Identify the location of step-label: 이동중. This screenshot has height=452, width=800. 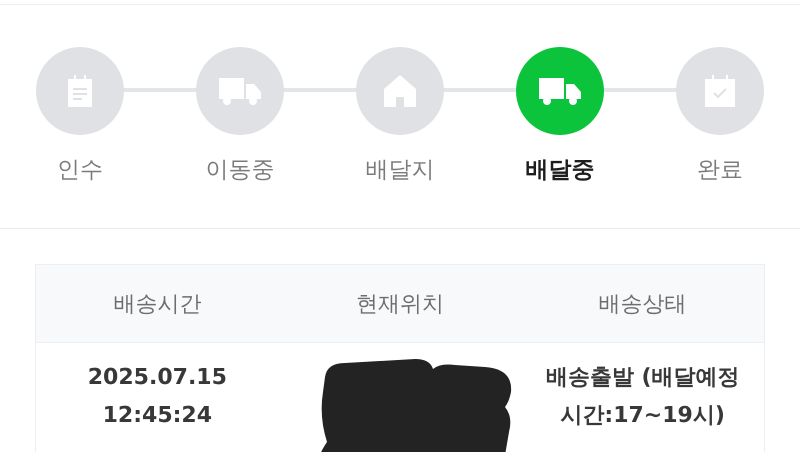
(240, 170).